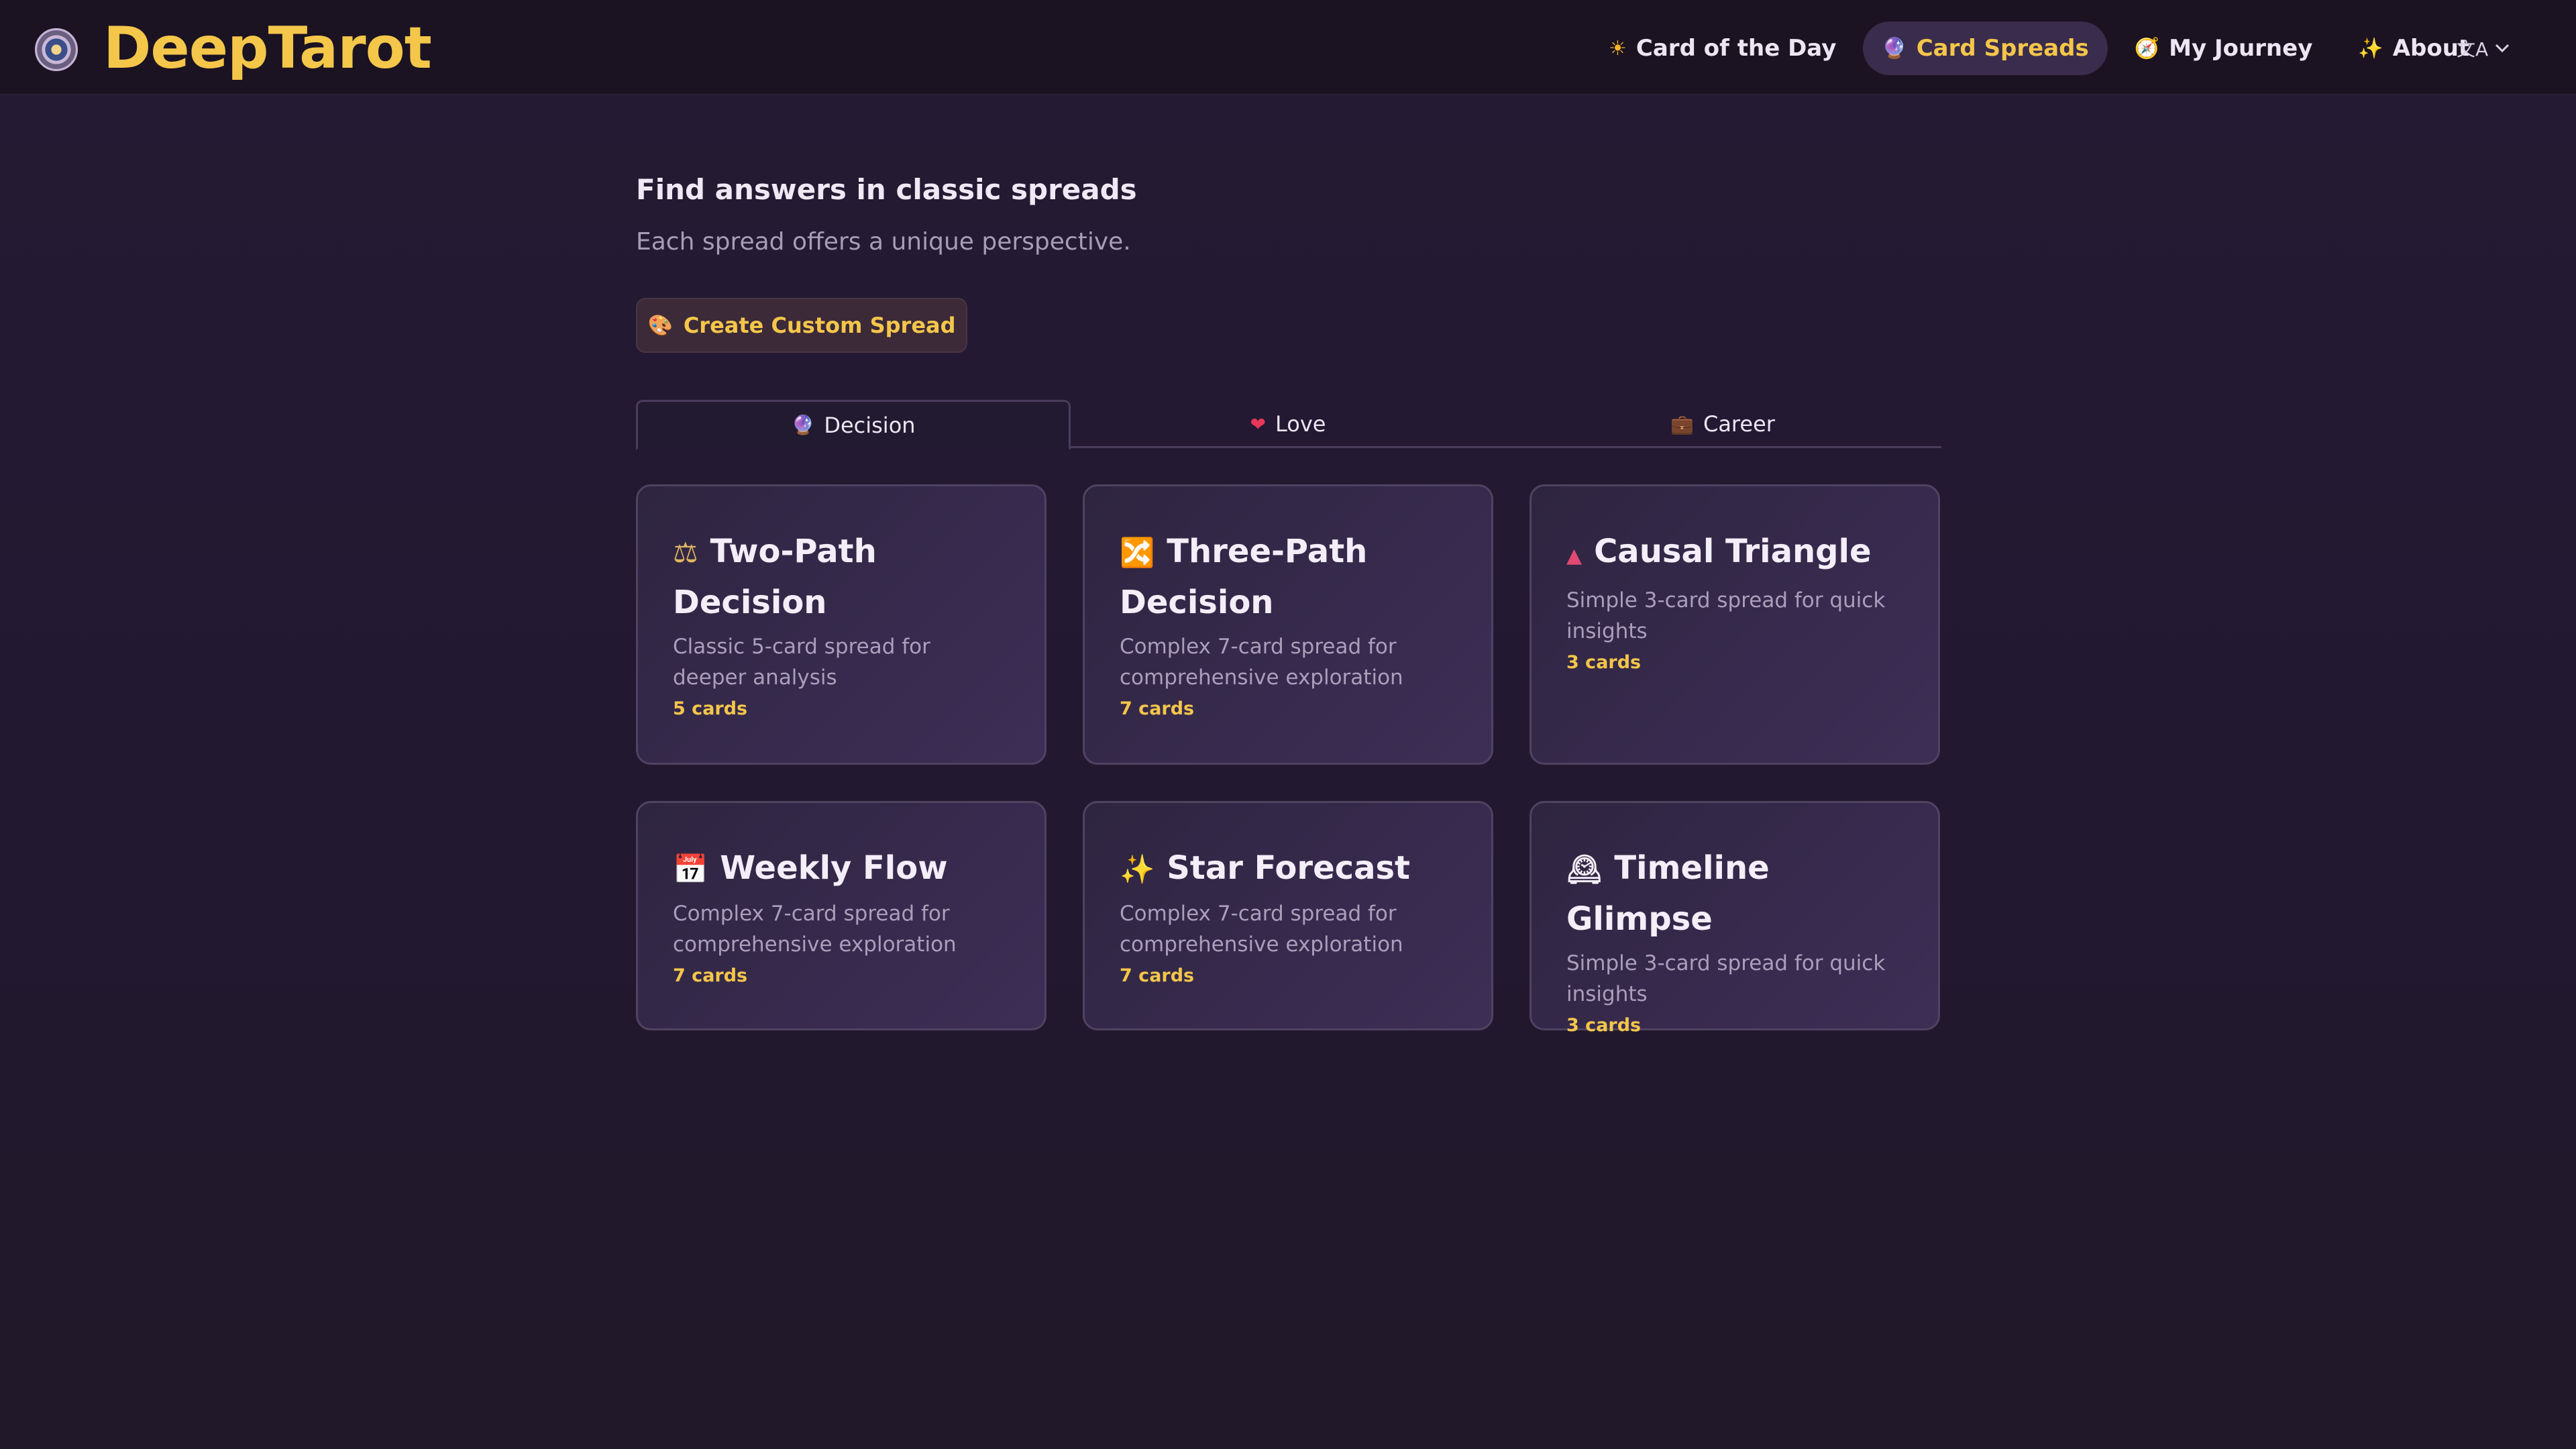 Image resolution: width=2576 pixels, height=1449 pixels. I want to click on card-title: 📅 Weekly Flow, so click(841, 868).